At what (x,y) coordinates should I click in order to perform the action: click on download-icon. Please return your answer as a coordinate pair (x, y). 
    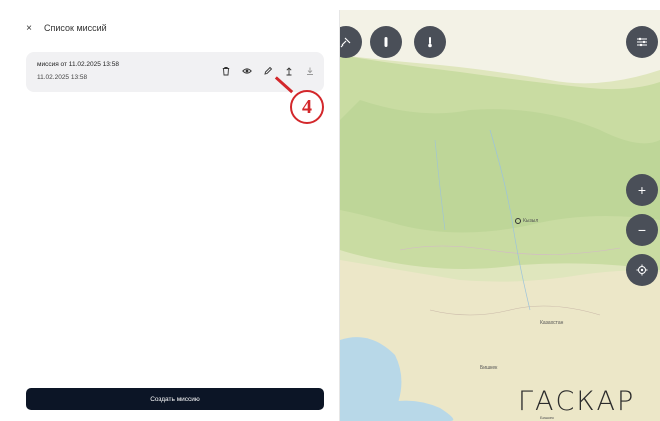
    Looking at the image, I should click on (310, 71).